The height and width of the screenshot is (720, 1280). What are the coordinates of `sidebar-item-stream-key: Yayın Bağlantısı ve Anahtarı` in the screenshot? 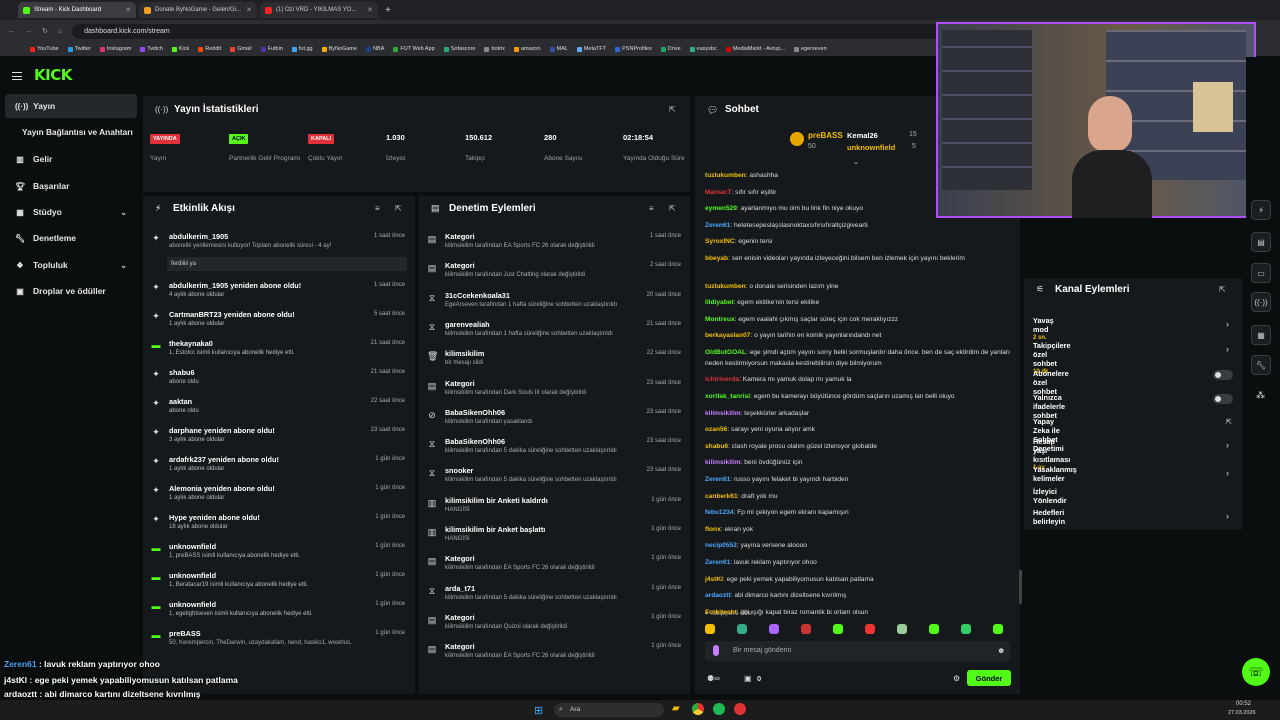 It's located at (71, 132).